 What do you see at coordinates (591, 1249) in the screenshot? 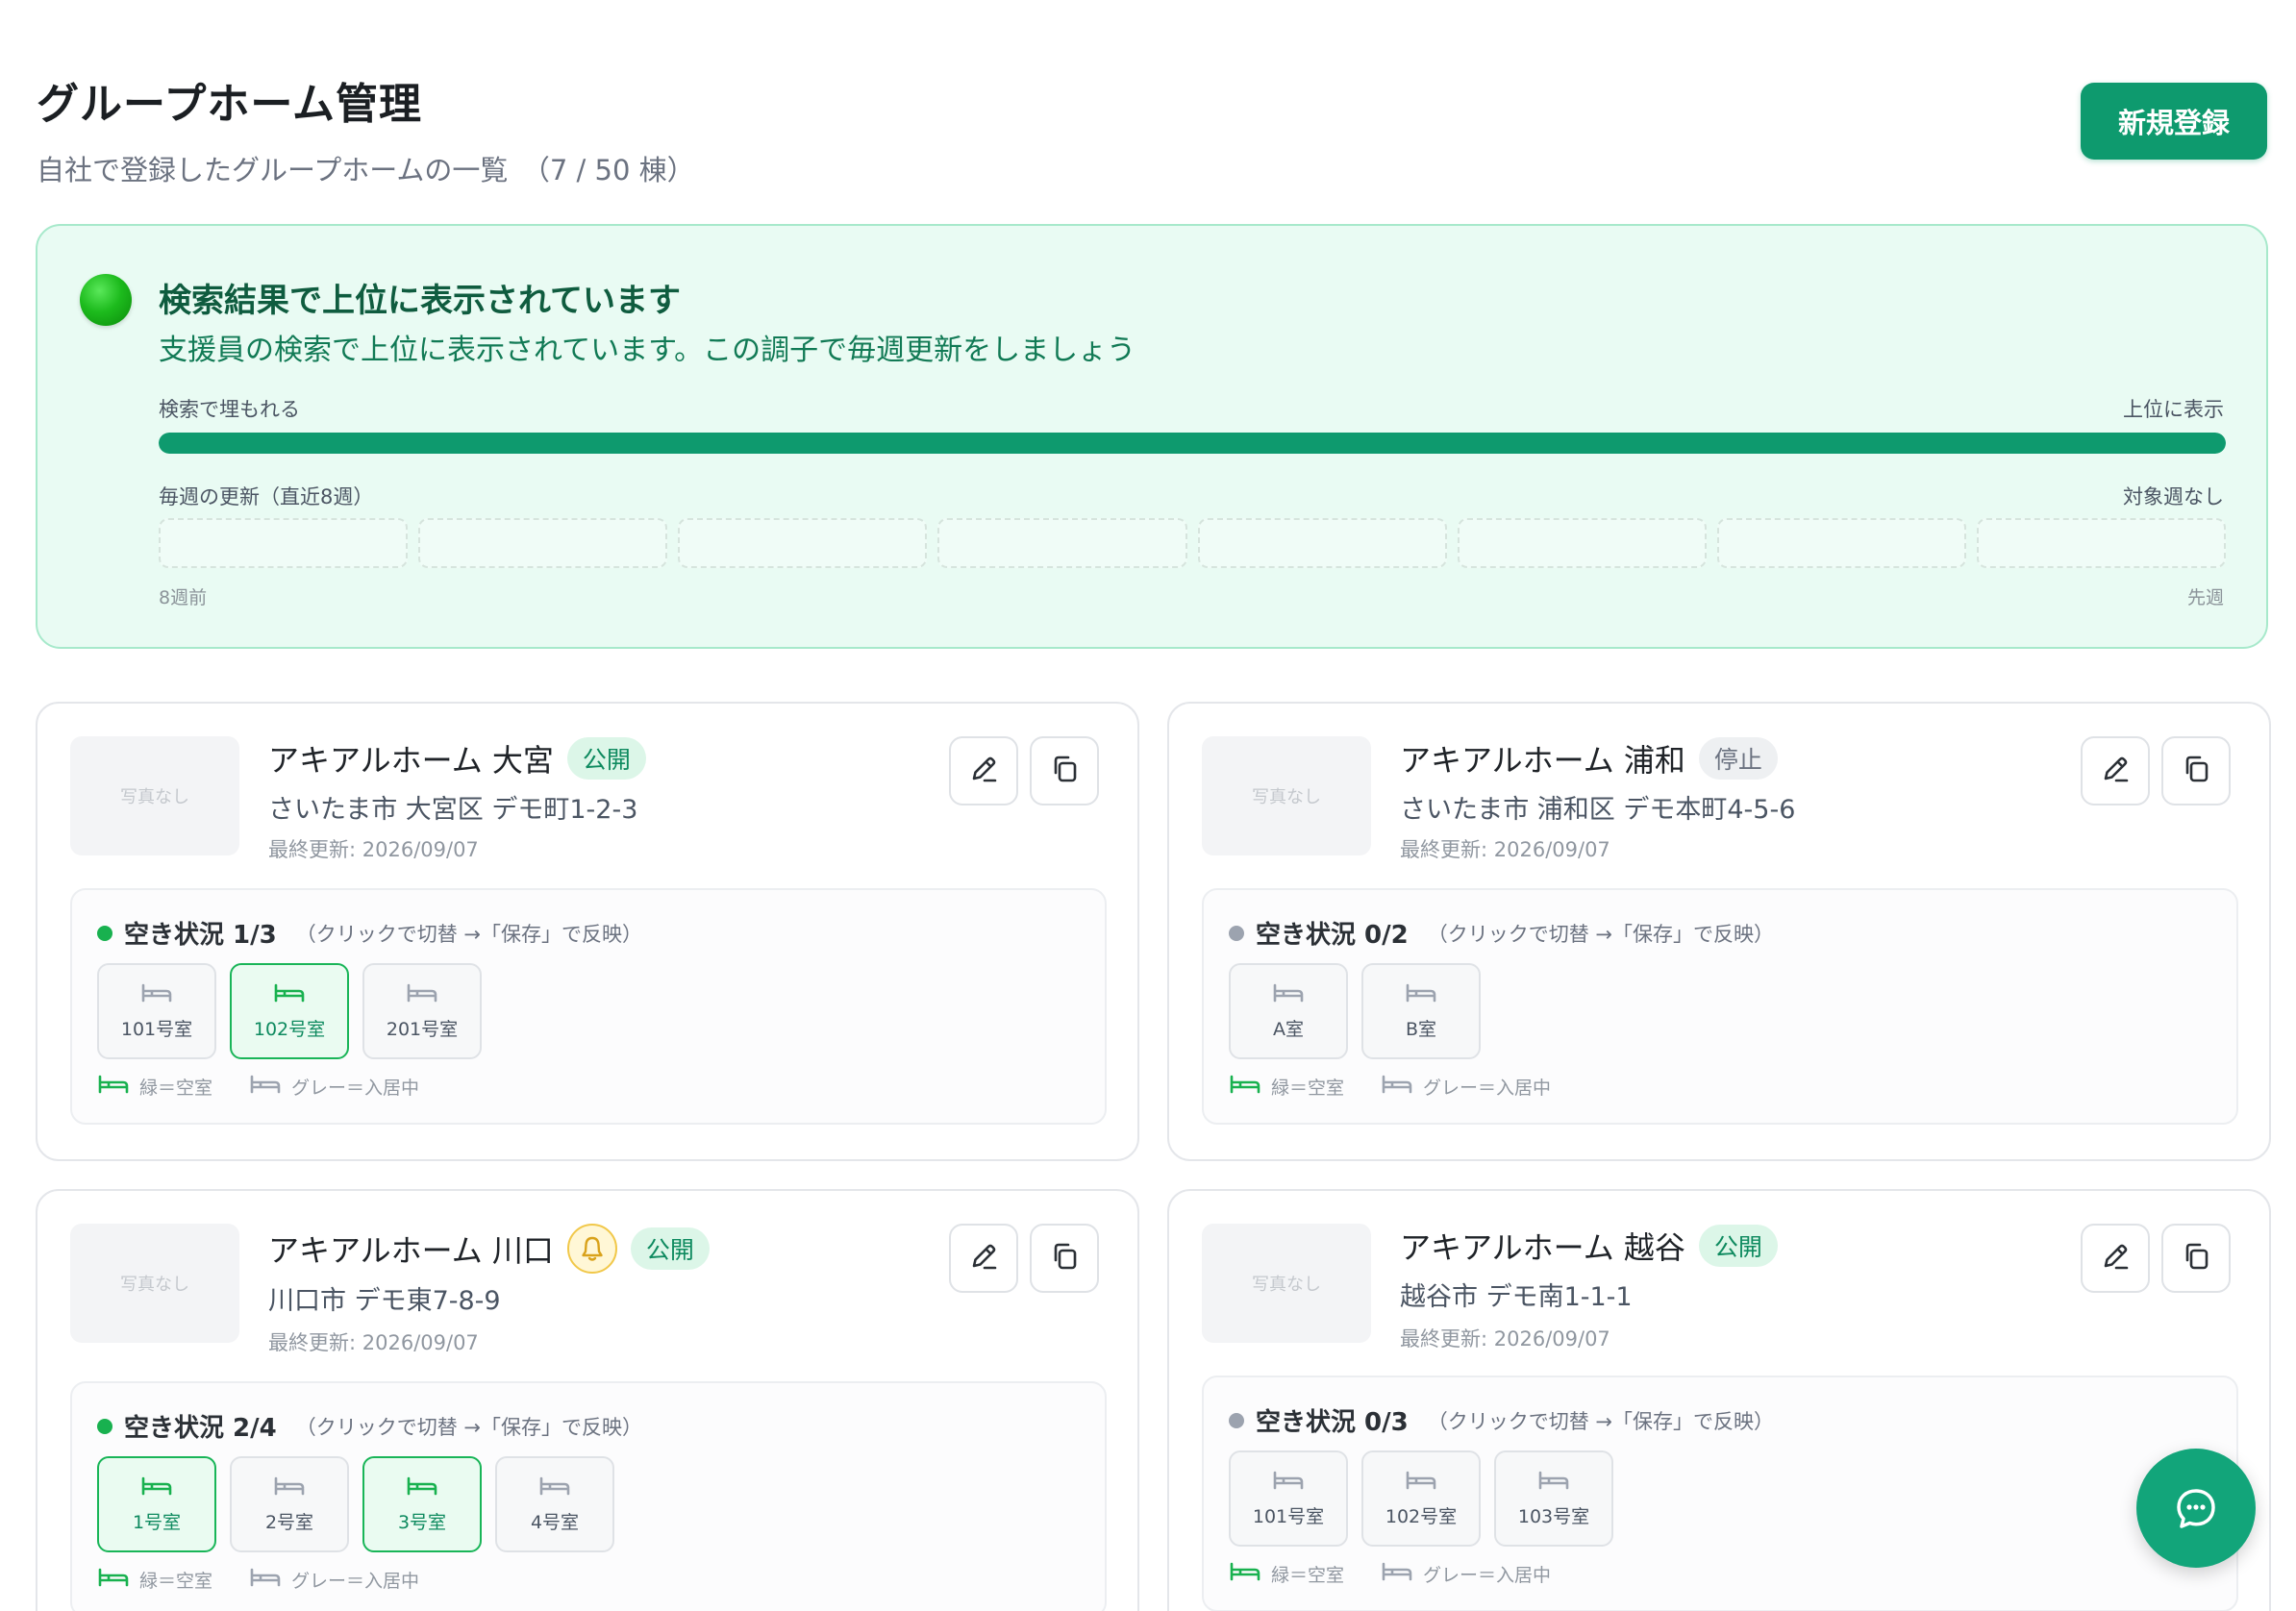
I see `bell-icon` at bounding box center [591, 1249].